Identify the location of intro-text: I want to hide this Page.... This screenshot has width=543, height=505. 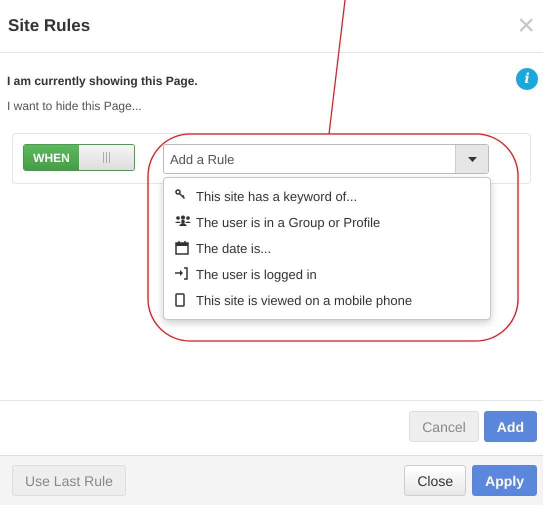
(75, 106).